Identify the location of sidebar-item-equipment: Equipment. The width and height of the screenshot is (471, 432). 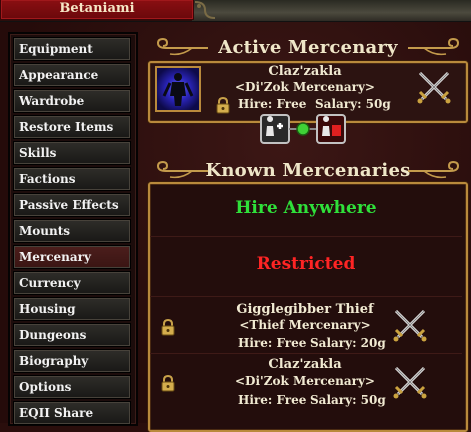
(72, 49).